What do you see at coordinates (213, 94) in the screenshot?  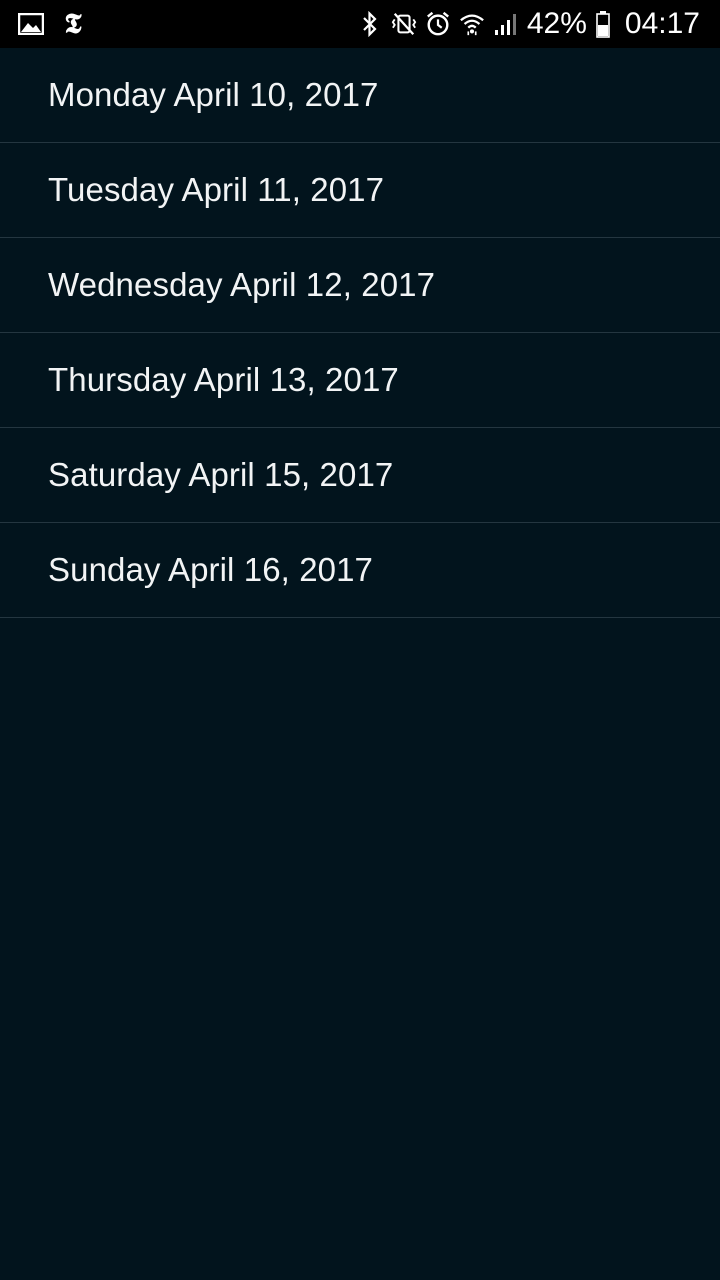 I see `list-item-label: Monday April 10, 2017` at bounding box center [213, 94].